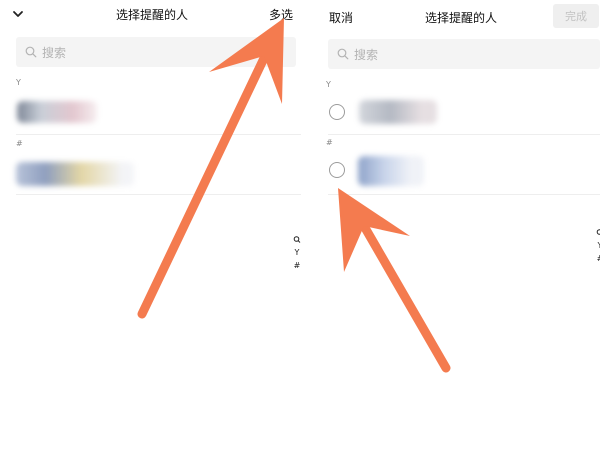  I want to click on done-button: 完成, so click(576, 16).